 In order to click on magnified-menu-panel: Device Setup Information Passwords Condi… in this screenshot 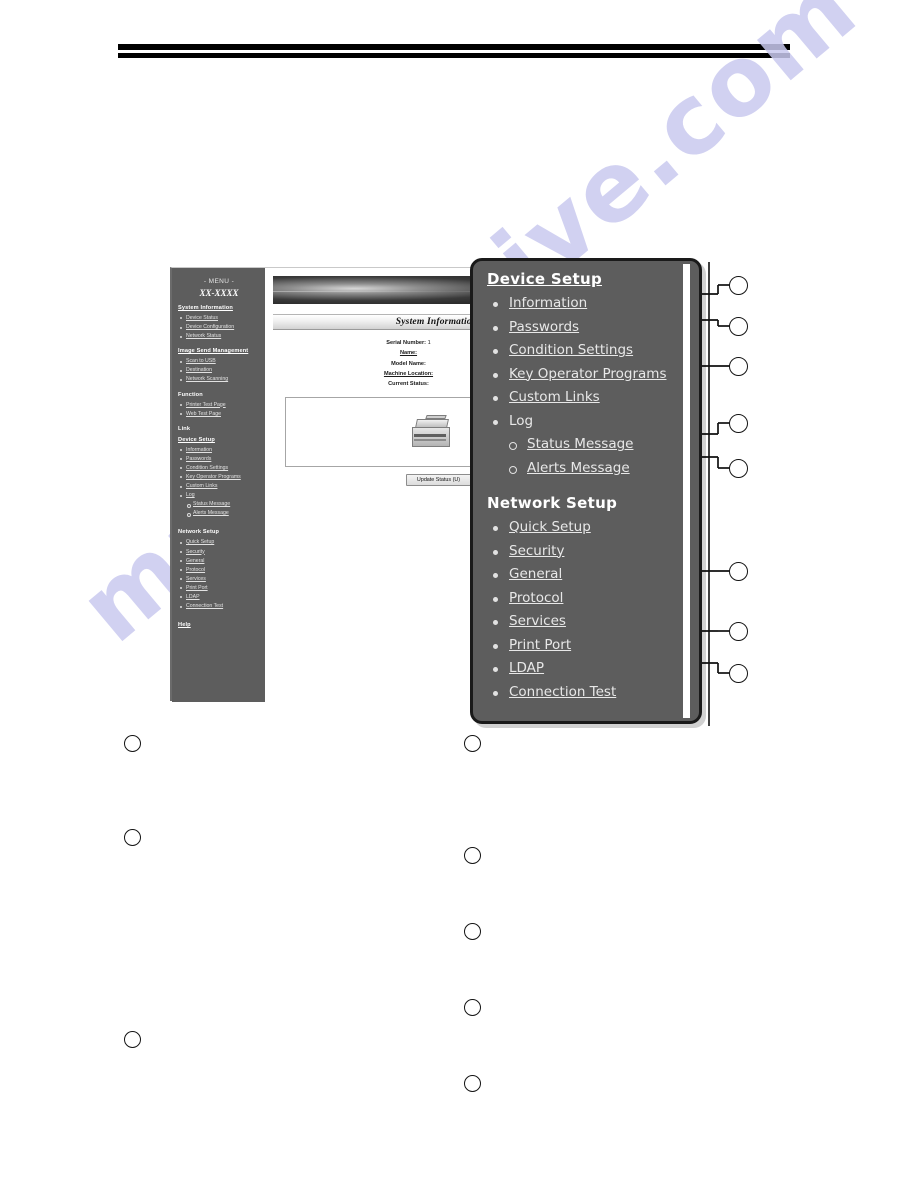, I will do `click(586, 491)`.